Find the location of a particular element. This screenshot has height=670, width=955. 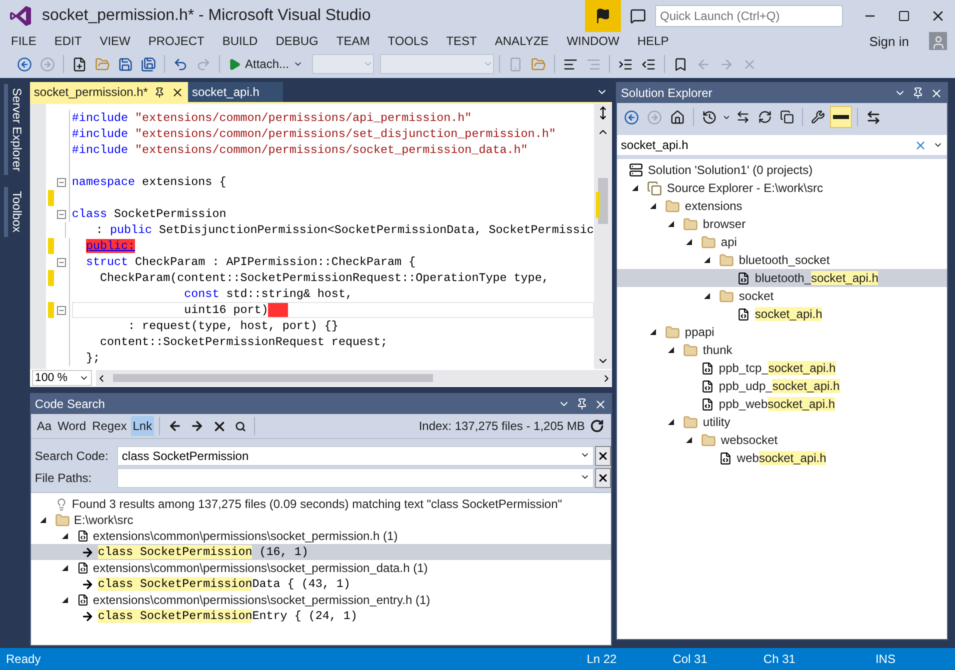

tree-label: utility is located at coordinates (716, 422).